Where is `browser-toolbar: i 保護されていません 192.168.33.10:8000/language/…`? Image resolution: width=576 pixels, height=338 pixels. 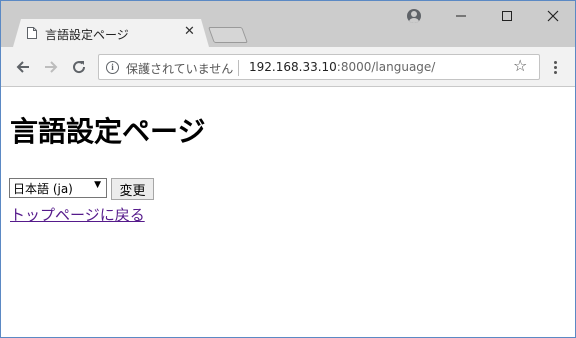 browser-toolbar: i 保護されていません 192.168.33.10:8000/language/… is located at coordinates (288, 67).